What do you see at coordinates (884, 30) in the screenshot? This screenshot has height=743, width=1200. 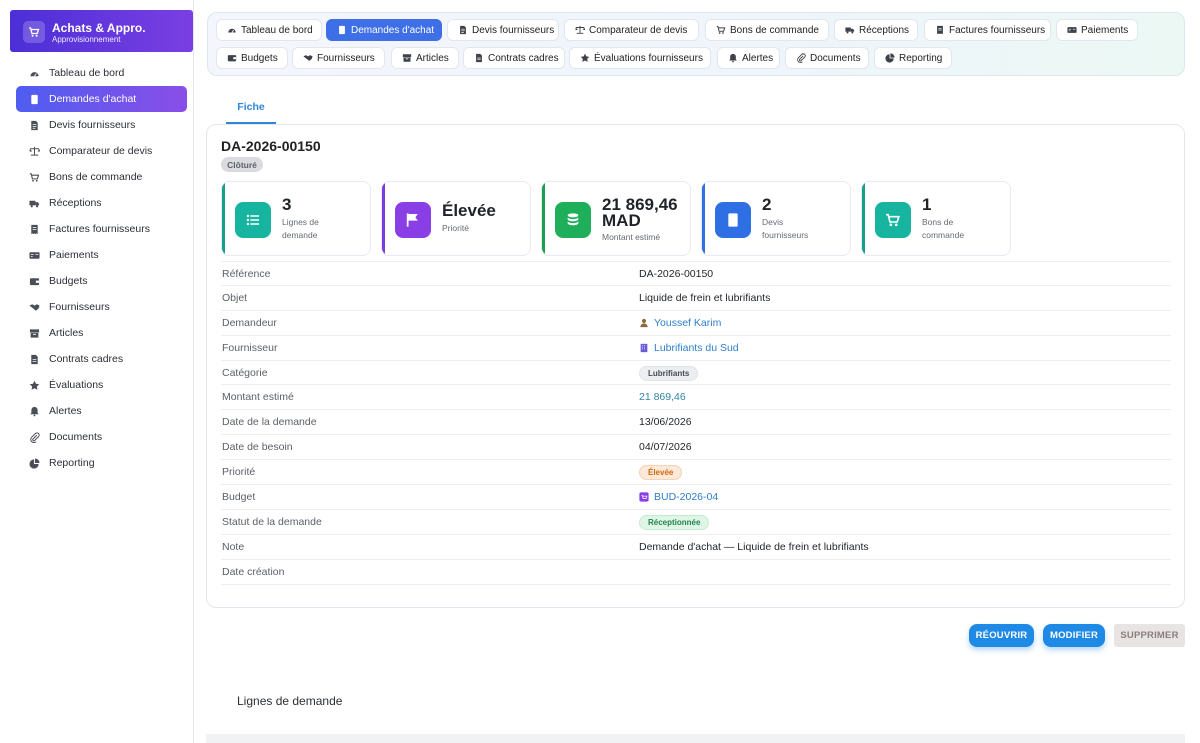 I see `topnav-tab-label: Réceptions` at bounding box center [884, 30].